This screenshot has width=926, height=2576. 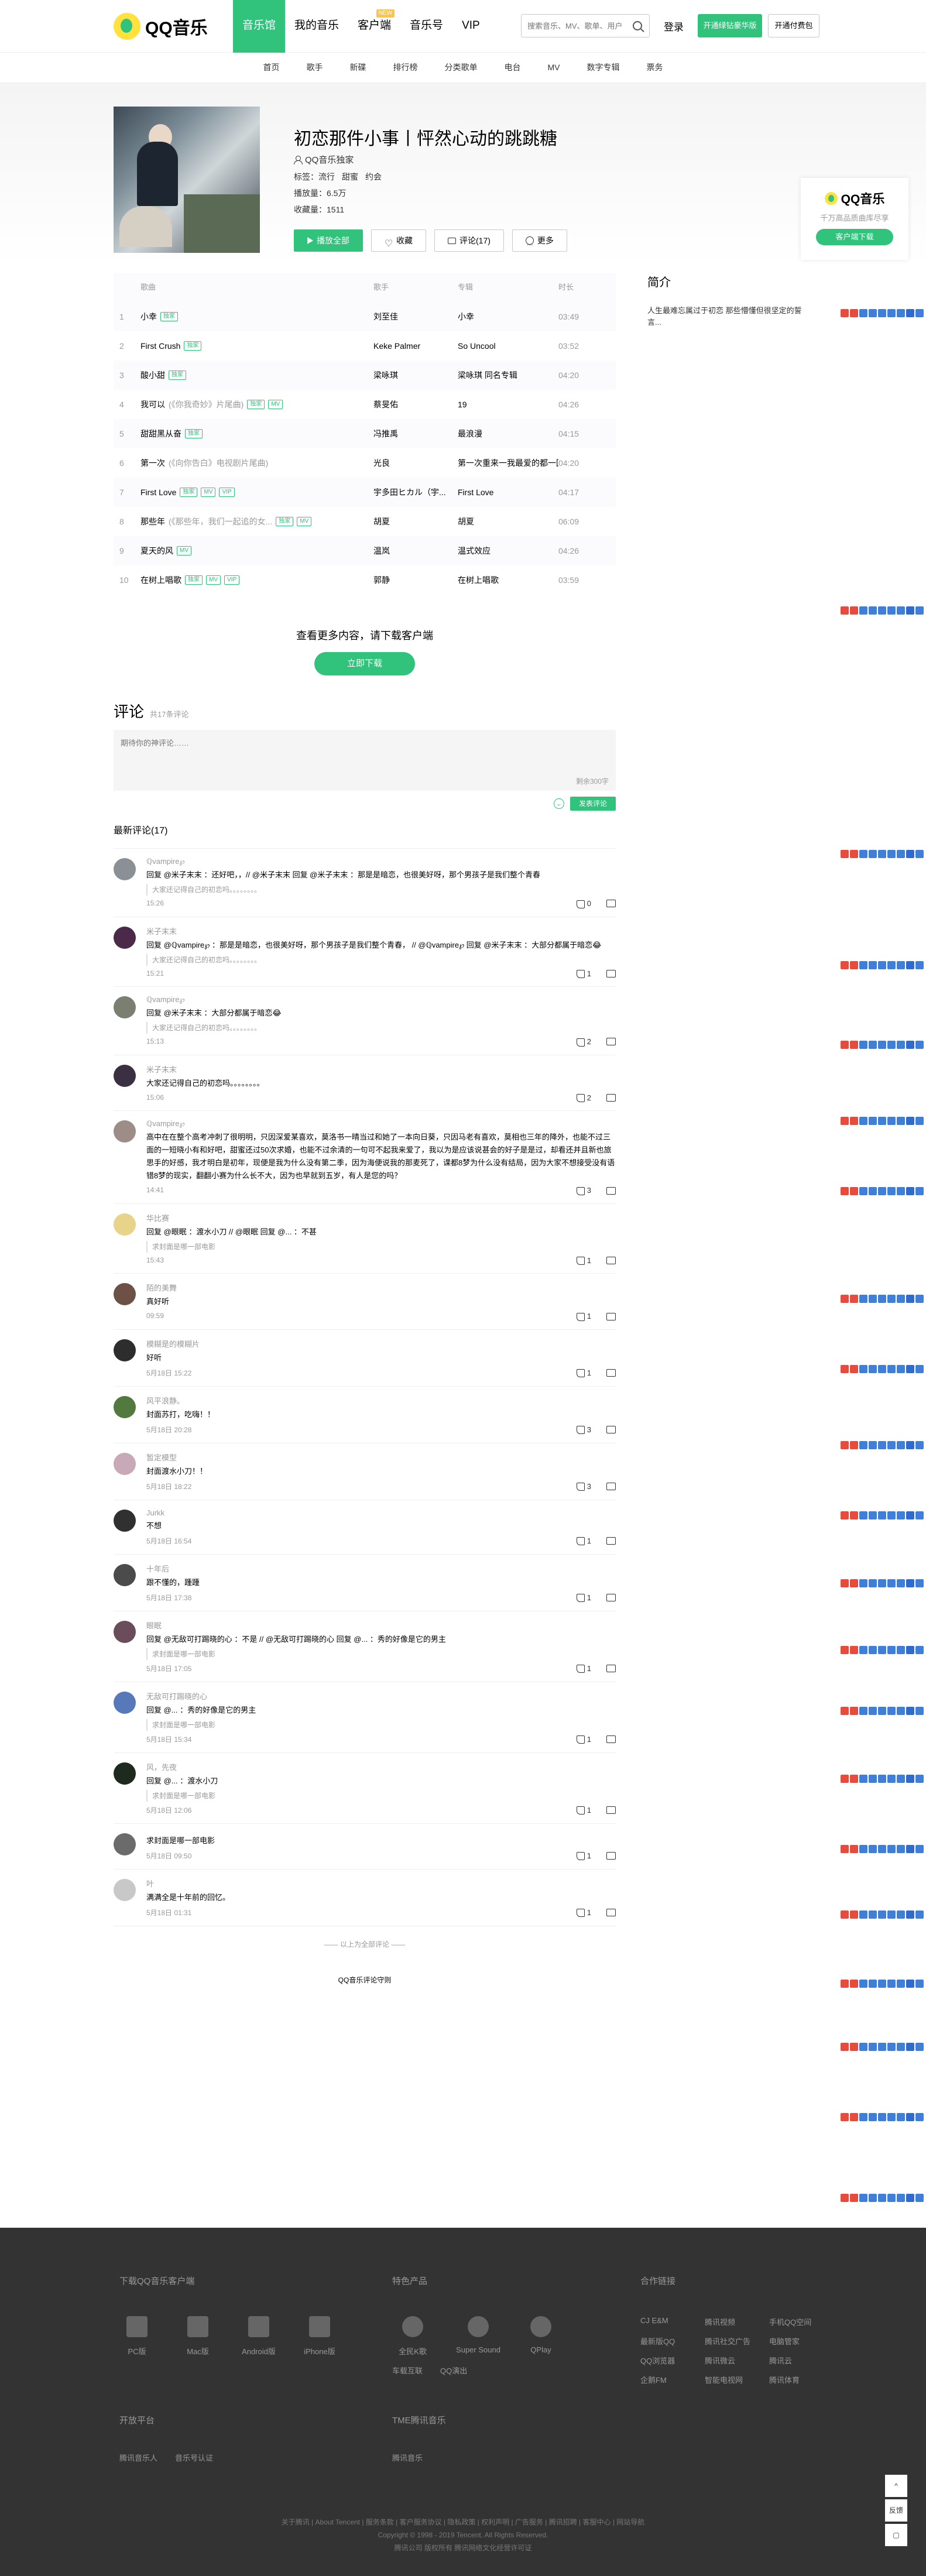 What do you see at coordinates (152, 521) in the screenshot?
I see `song-name: 那些年` at bounding box center [152, 521].